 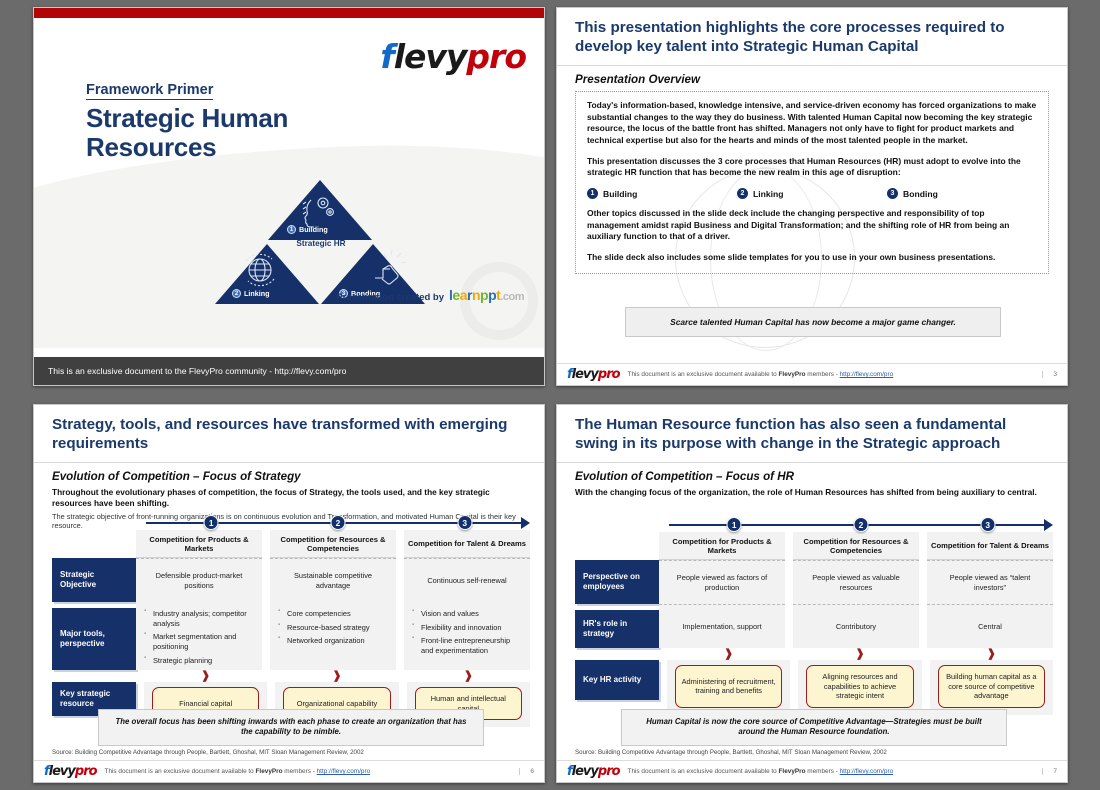 I want to click on overview-step-building: 1 Building, so click(x=662, y=194).